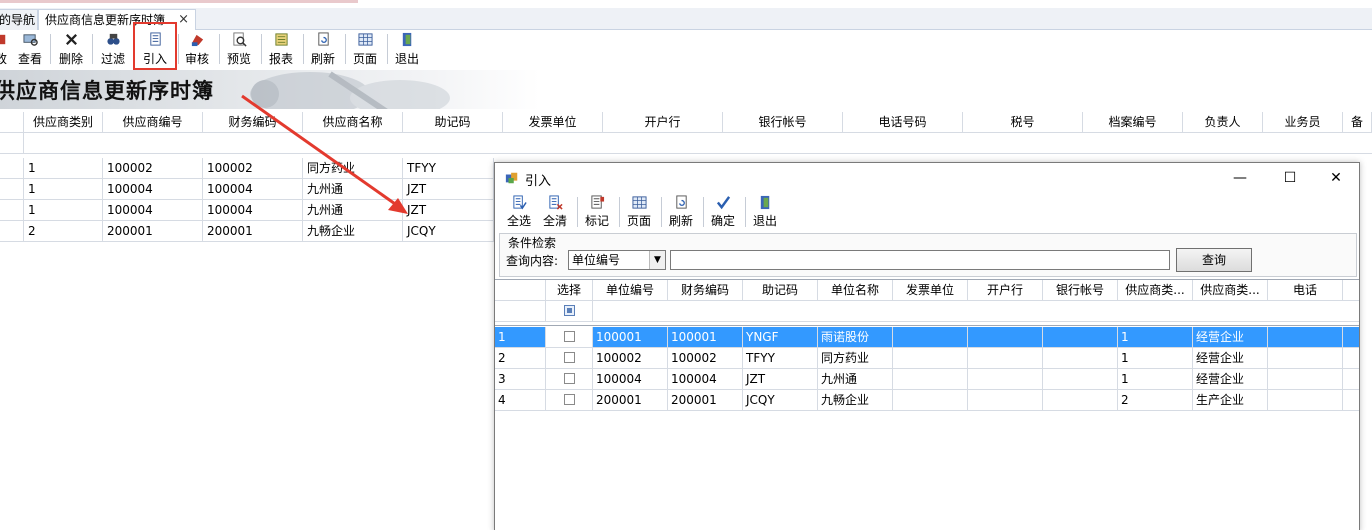 This screenshot has height=530, width=1372. What do you see at coordinates (597, 213) in the screenshot?
I see `mark-button: 标记` at bounding box center [597, 213].